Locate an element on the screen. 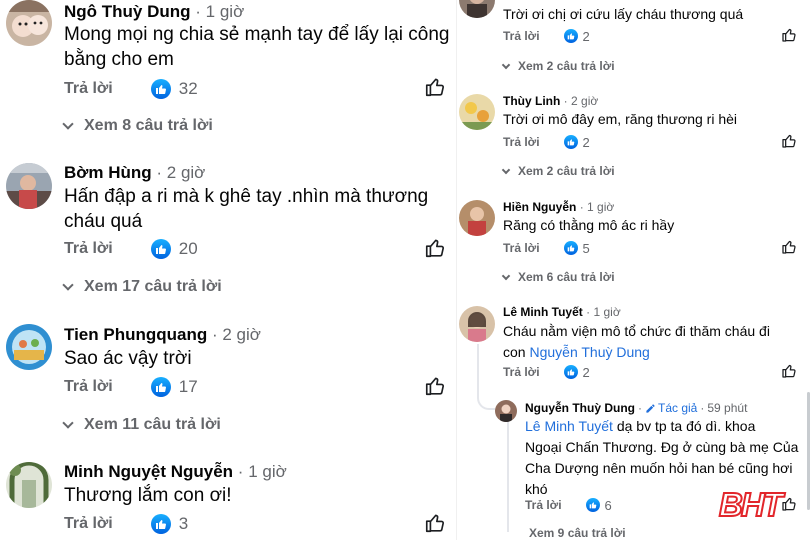 The image size is (810, 540). view-replies-link: Xem 8 câu trả lời is located at coordinates (137, 126).